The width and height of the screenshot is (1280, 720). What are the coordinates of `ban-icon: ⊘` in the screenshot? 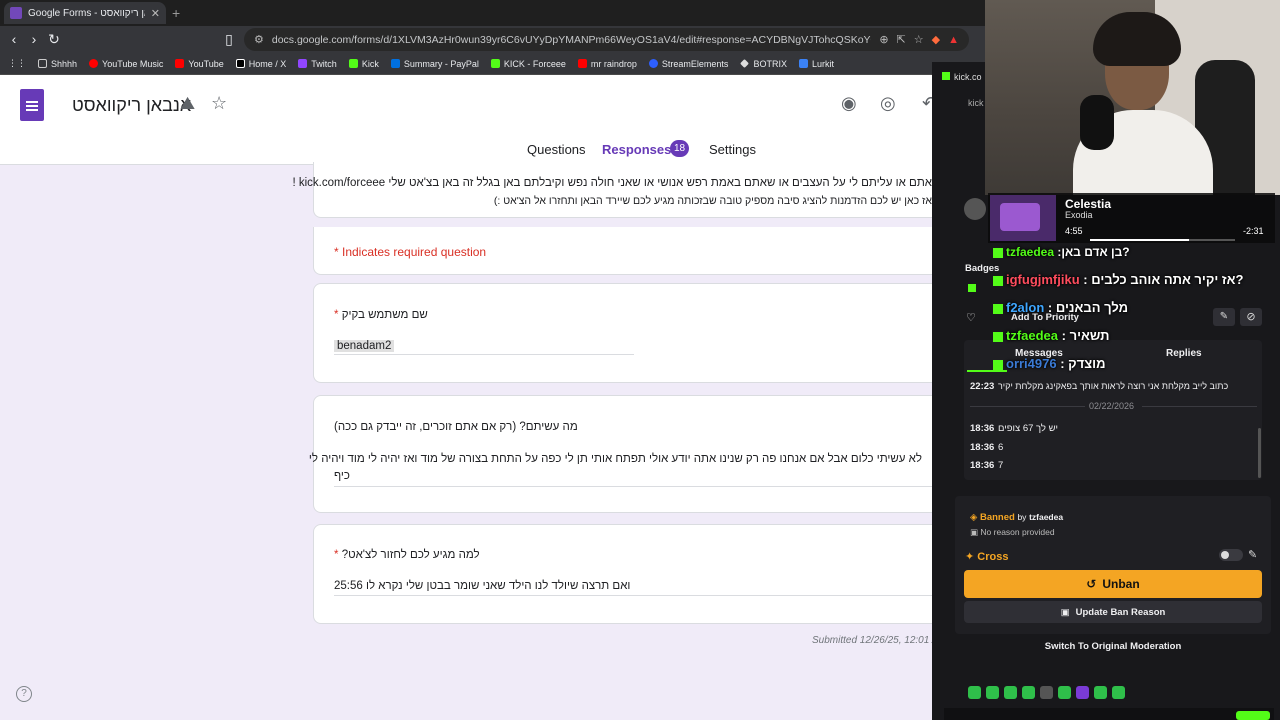 It's located at (1251, 317).